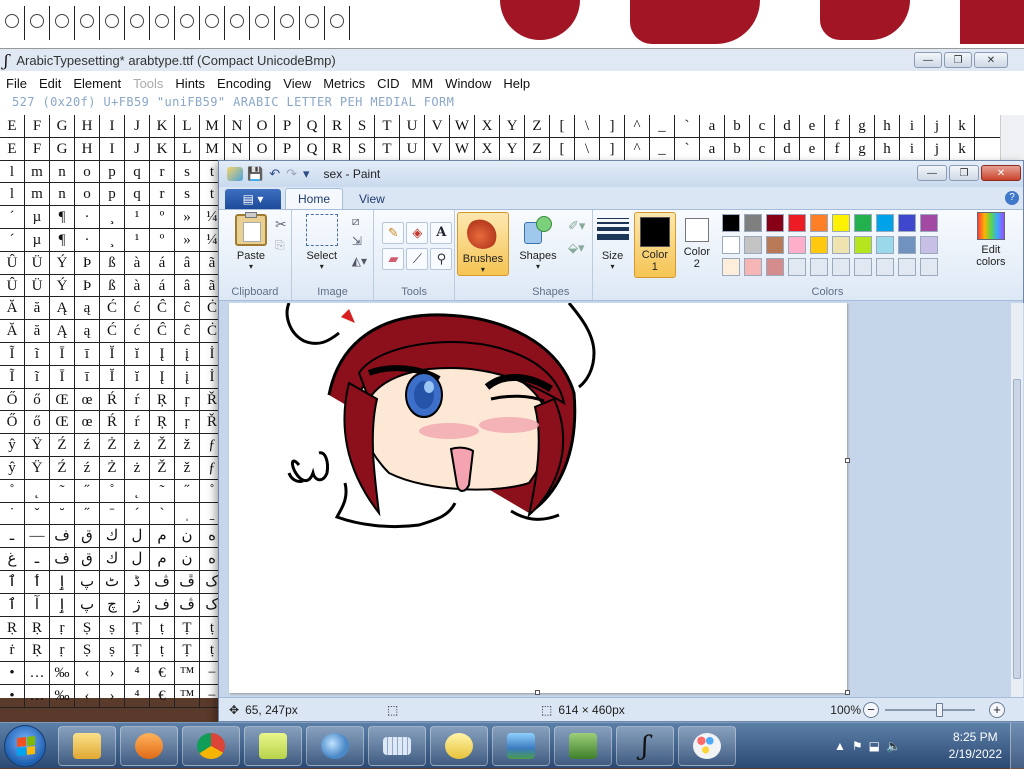 The height and width of the screenshot is (769, 1024). I want to click on glyph-cell: ĩ, so click(37, 376).